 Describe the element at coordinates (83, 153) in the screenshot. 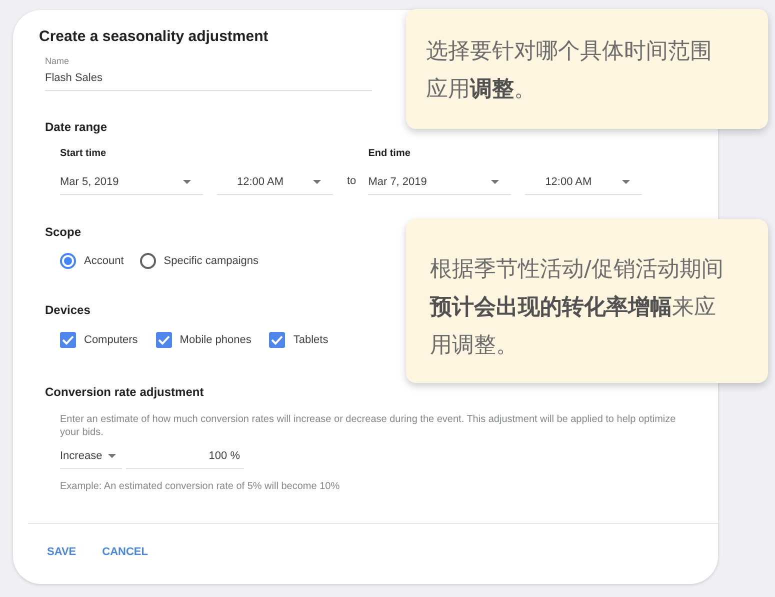

I see `field-label: Start time` at that location.